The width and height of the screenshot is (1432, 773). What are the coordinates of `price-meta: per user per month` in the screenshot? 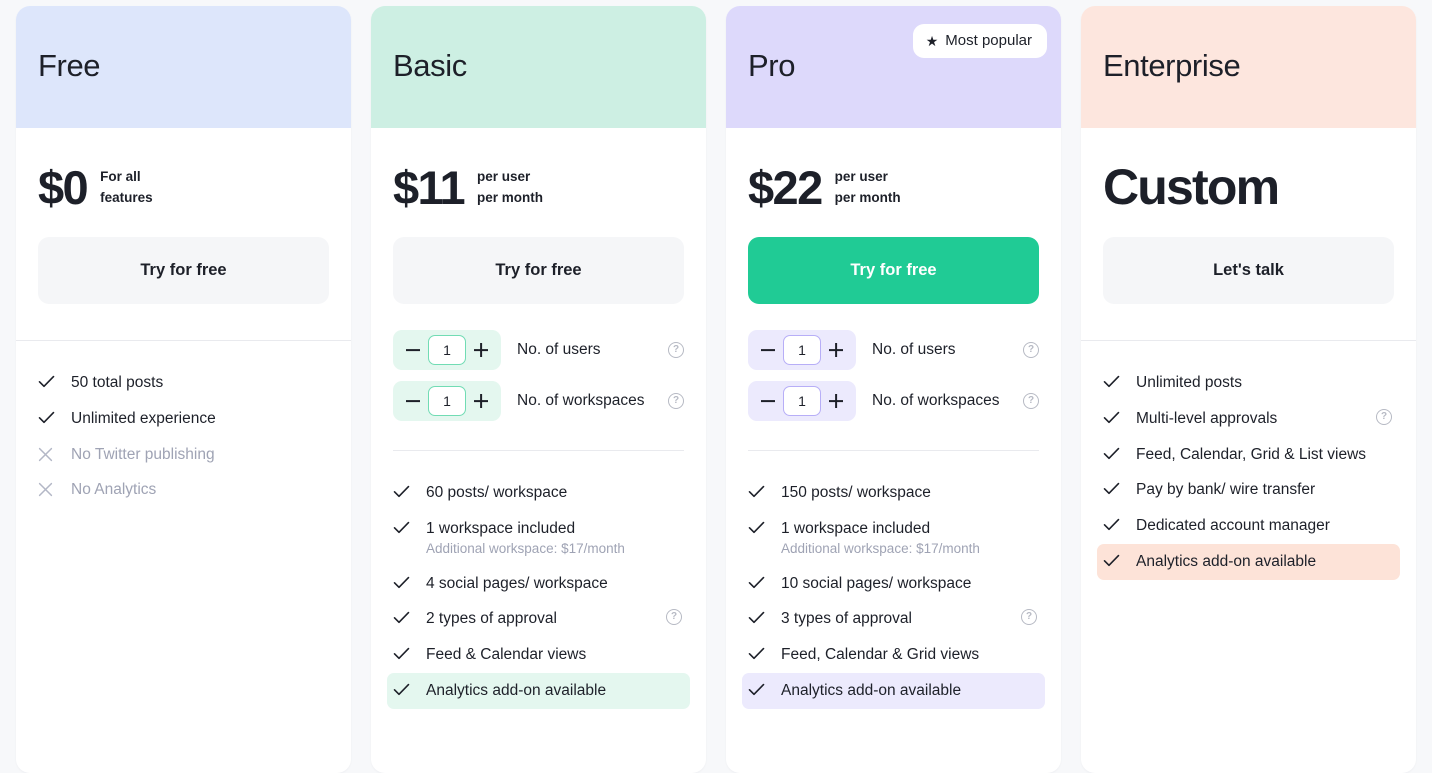 It's located at (510, 186).